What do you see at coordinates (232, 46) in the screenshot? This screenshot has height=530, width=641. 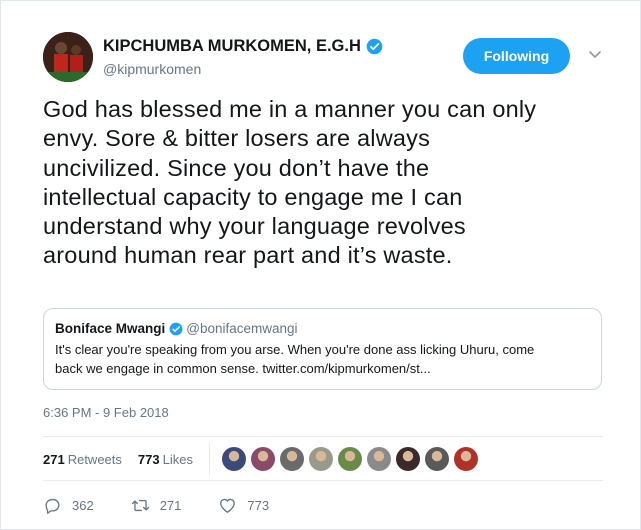 I see `display-name: KIPCHUMBA MURKOMEN, E.G.H` at bounding box center [232, 46].